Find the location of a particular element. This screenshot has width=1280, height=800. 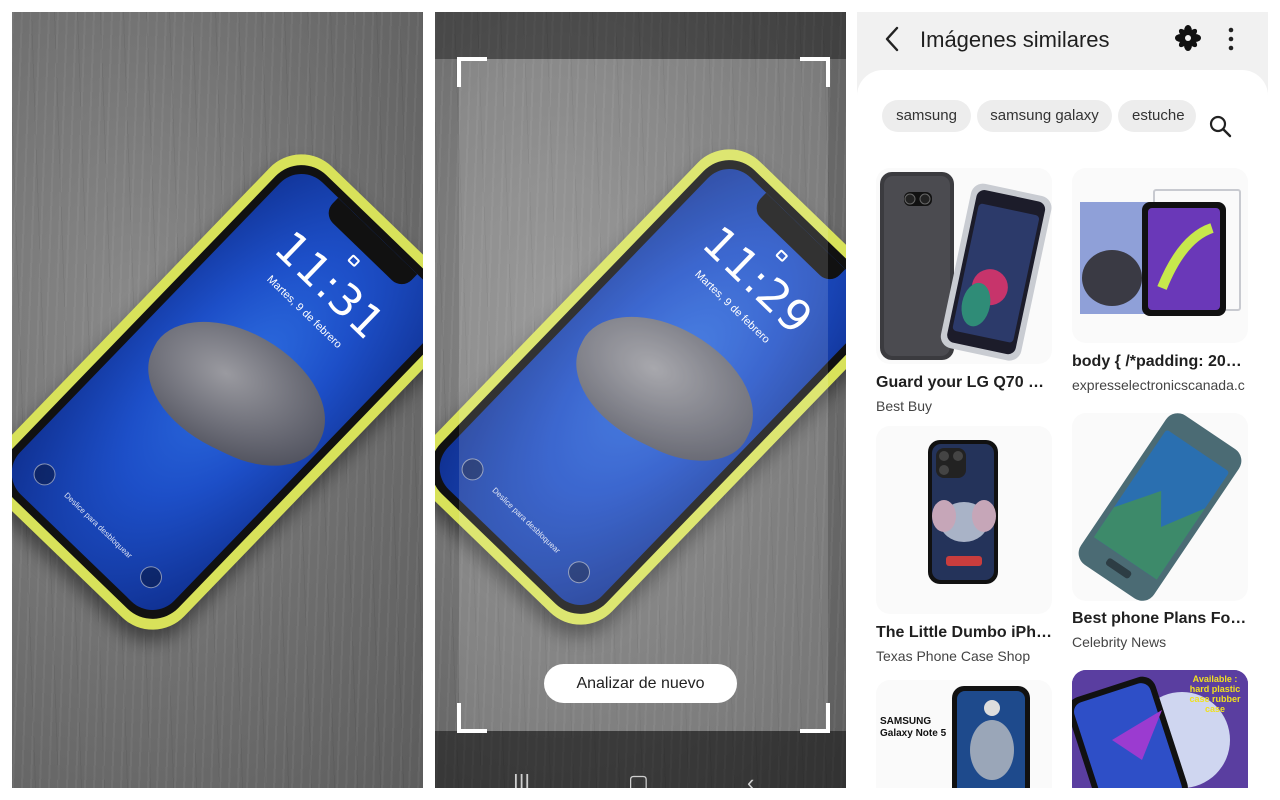

wolf-phone-case-image is located at coordinates (991, 737).